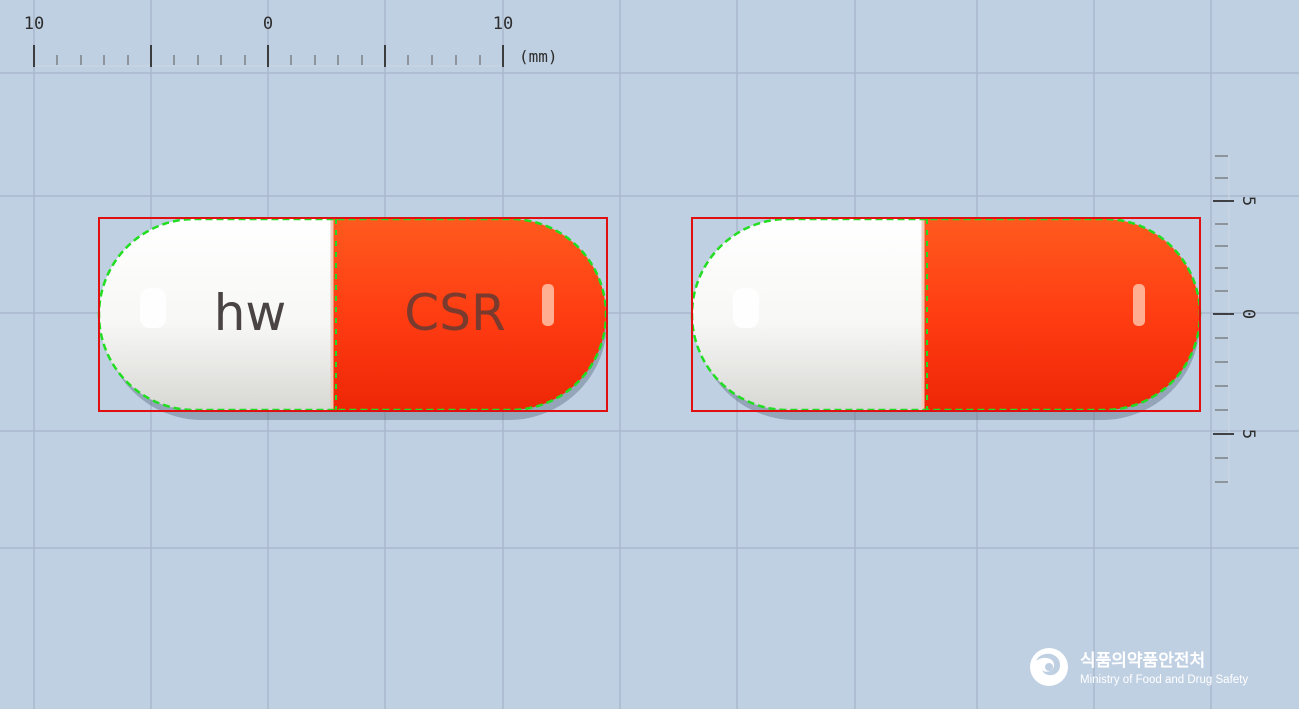  Describe the element at coordinates (268, 24) in the screenshot. I see `top-ruler-label-center: 0` at that location.